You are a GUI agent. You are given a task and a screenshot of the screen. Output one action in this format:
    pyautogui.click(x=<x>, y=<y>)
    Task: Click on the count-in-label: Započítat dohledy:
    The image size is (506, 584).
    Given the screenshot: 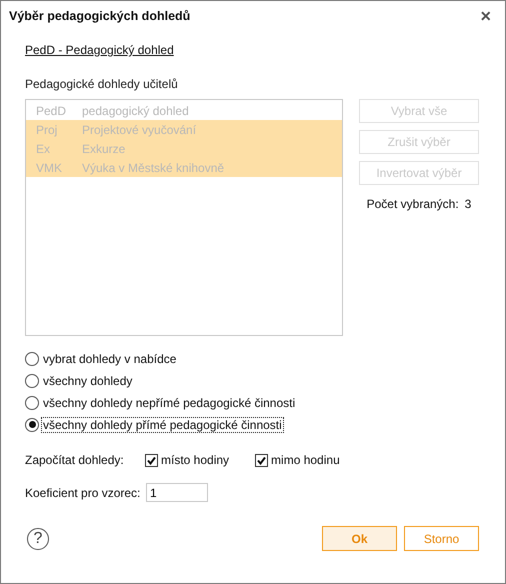 What is the action you would take?
    pyautogui.click(x=75, y=460)
    